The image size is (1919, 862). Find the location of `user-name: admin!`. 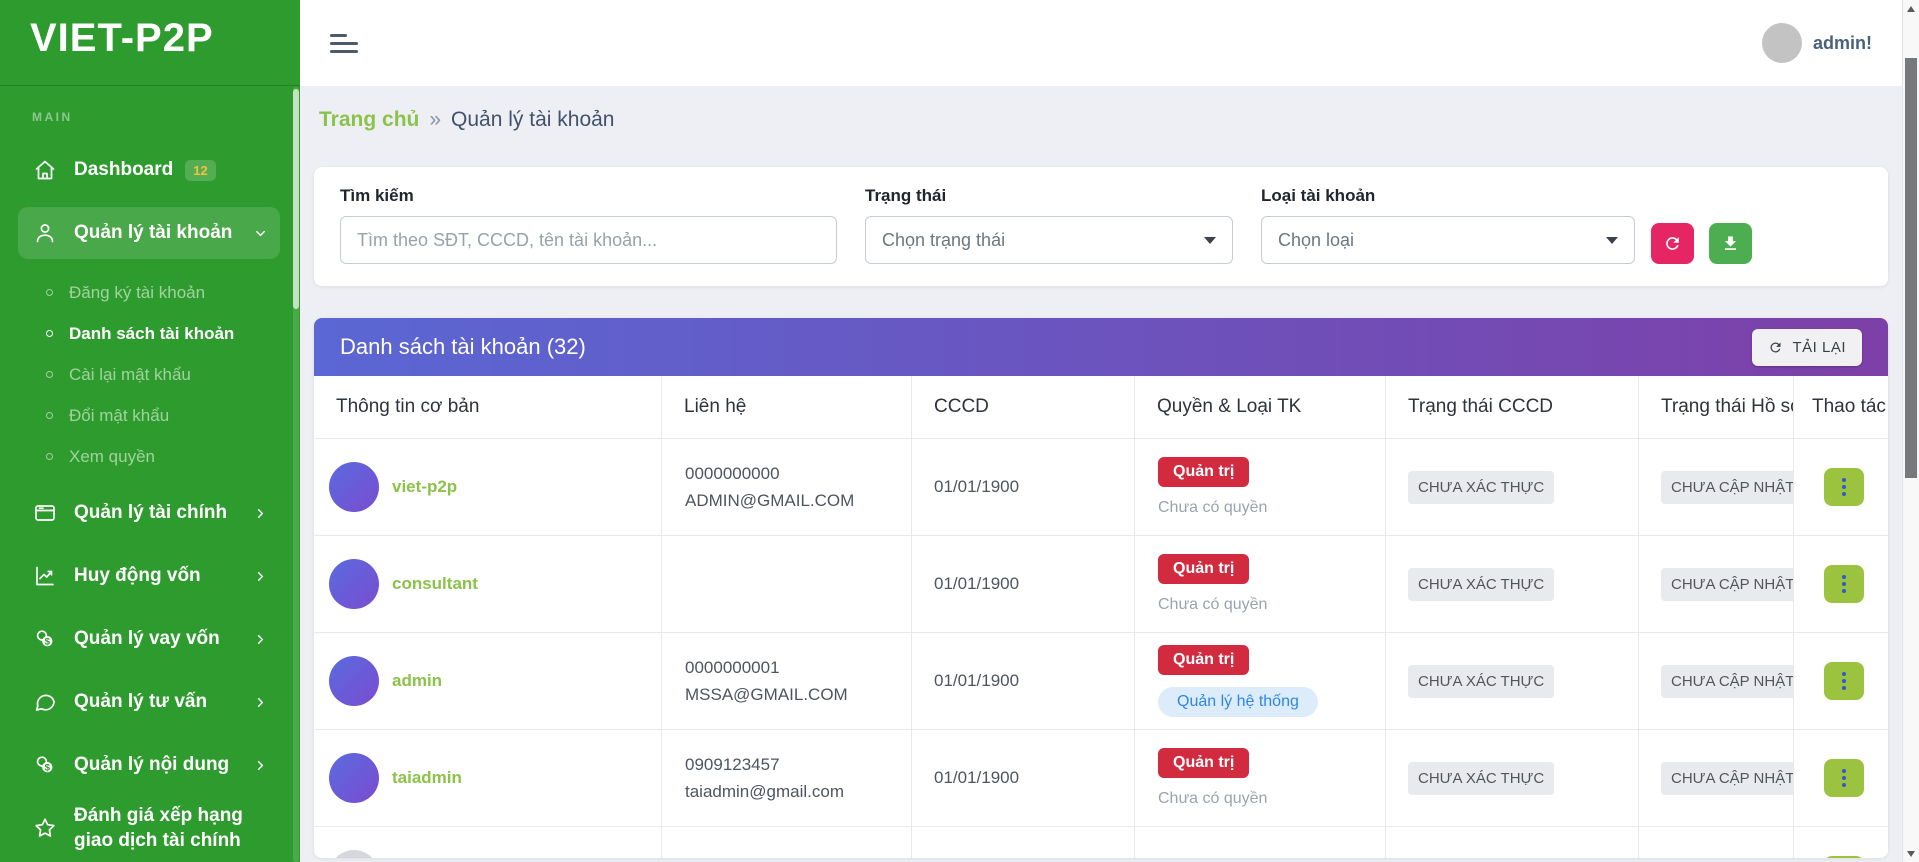

user-name: admin! is located at coordinates (1842, 43).